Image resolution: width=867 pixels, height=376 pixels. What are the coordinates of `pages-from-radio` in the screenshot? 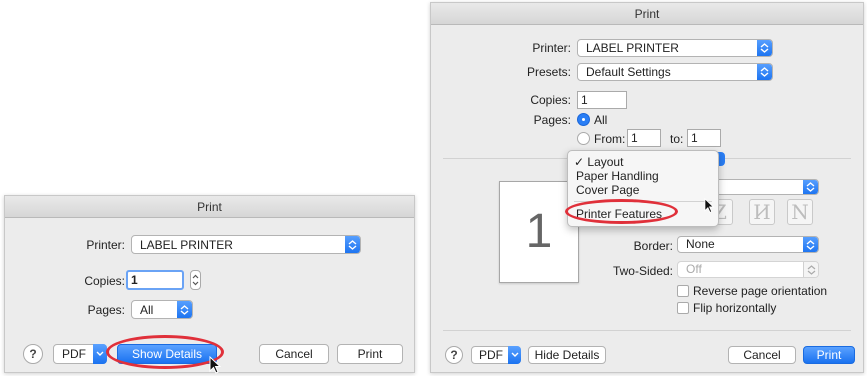 It's located at (583, 138).